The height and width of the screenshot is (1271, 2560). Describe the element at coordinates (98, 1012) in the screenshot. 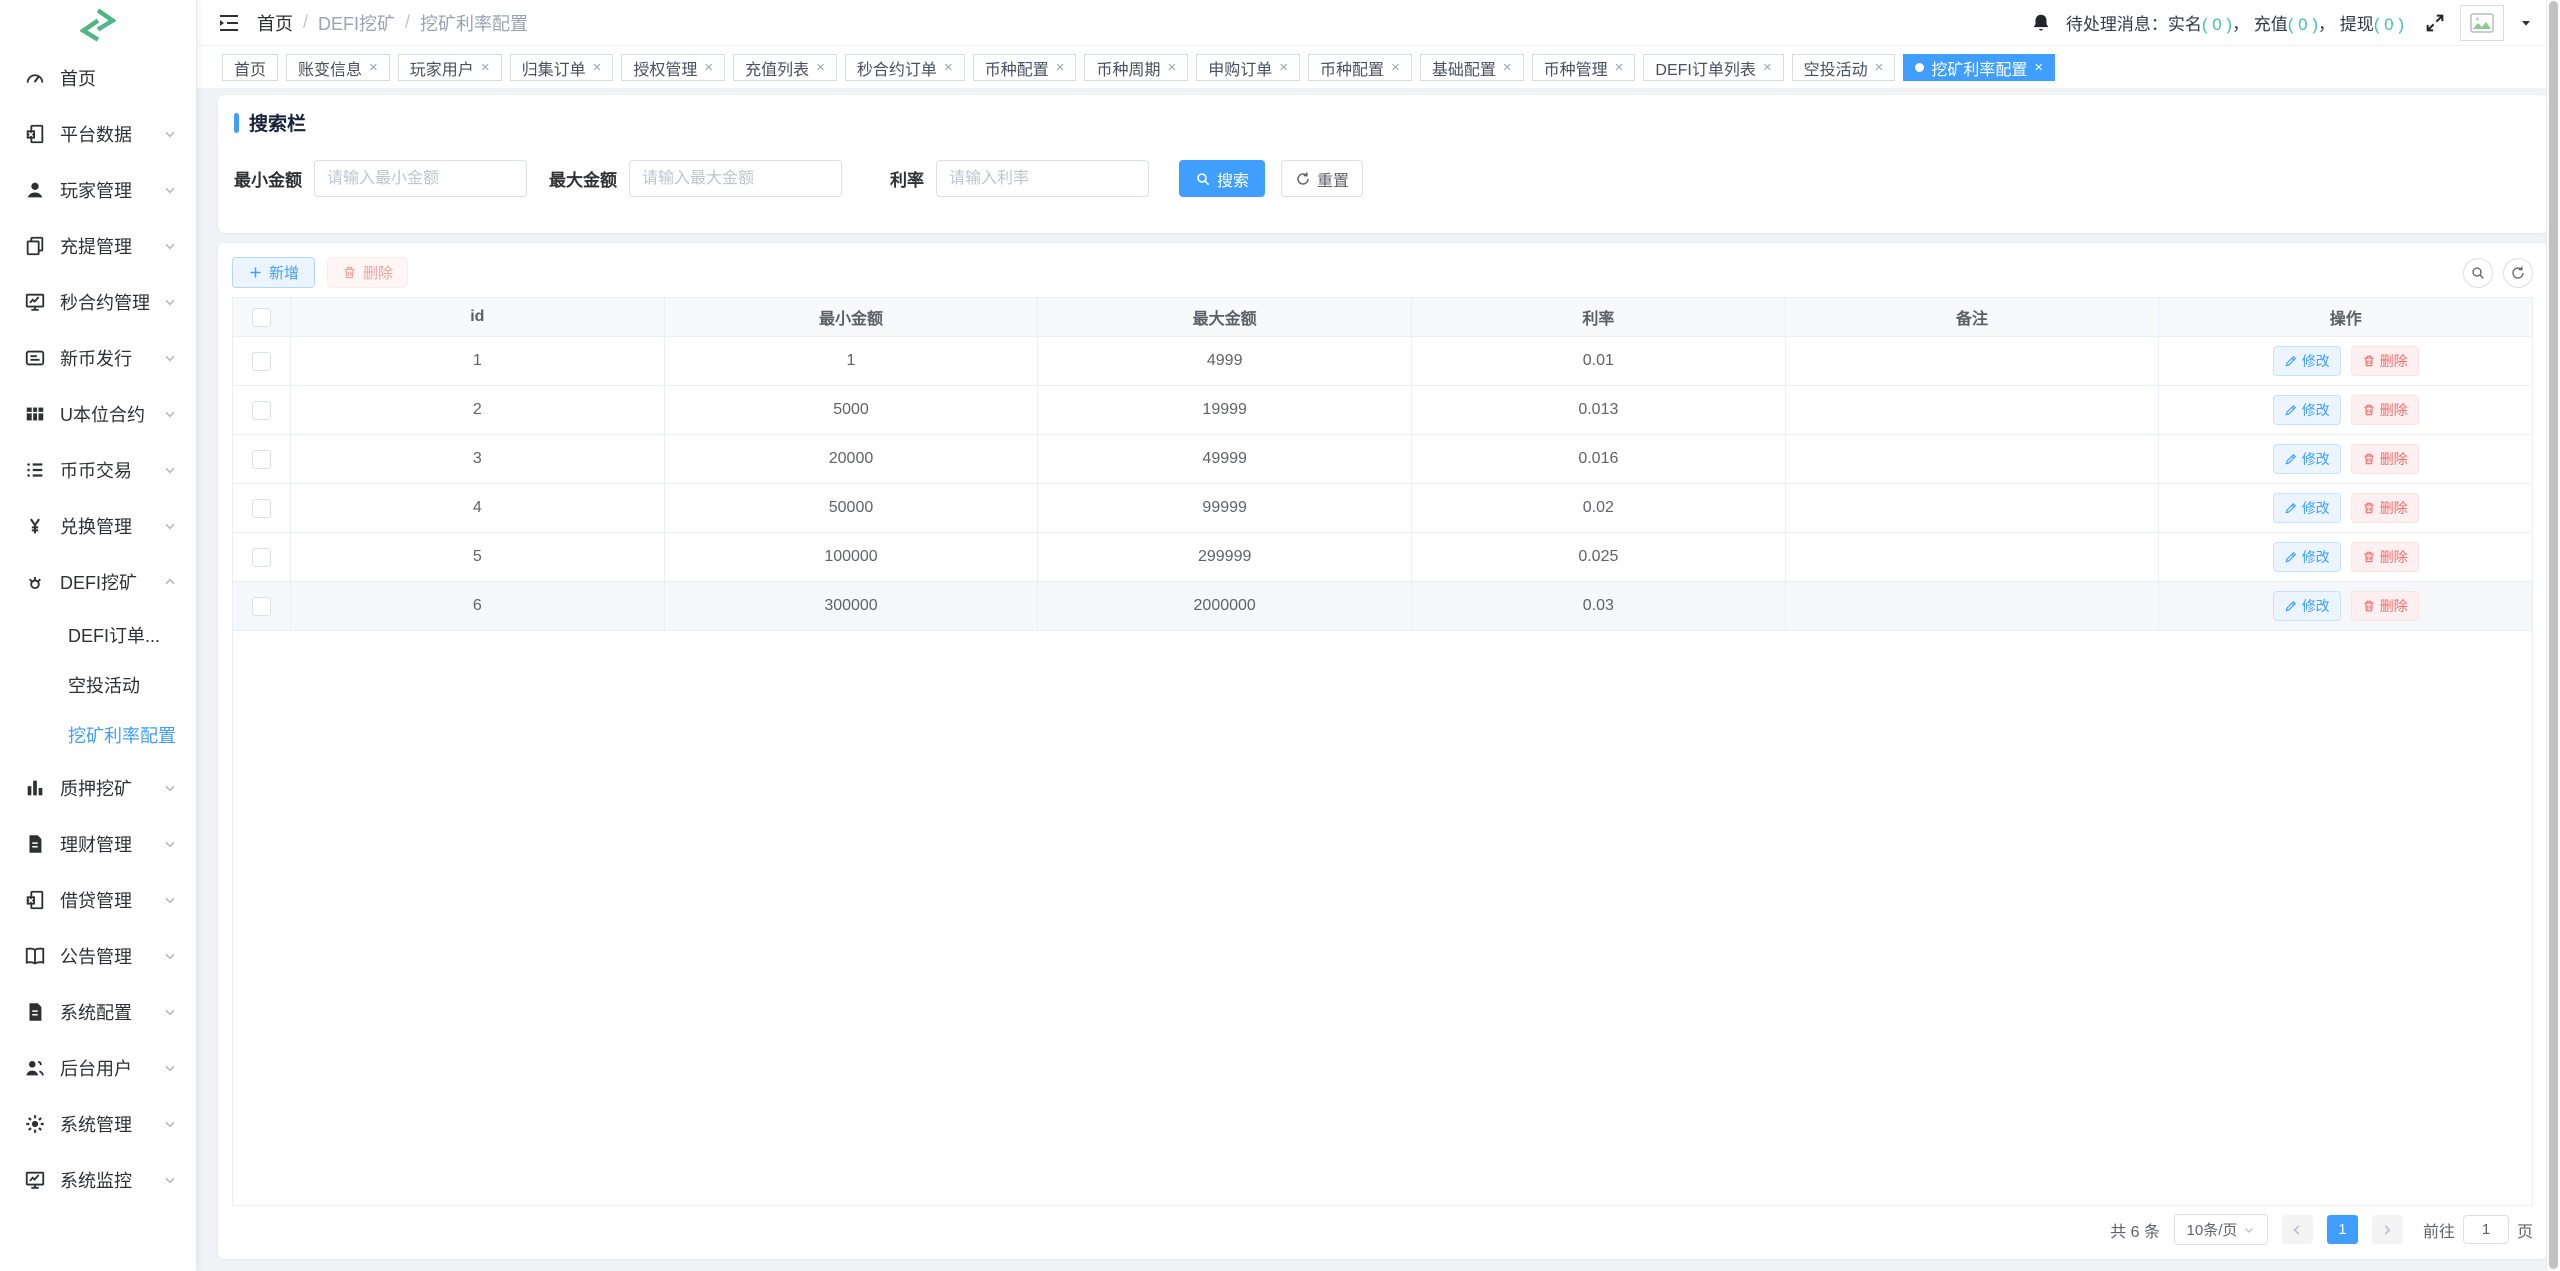

I see `sidebar-item-14: 系统配置` at that location.